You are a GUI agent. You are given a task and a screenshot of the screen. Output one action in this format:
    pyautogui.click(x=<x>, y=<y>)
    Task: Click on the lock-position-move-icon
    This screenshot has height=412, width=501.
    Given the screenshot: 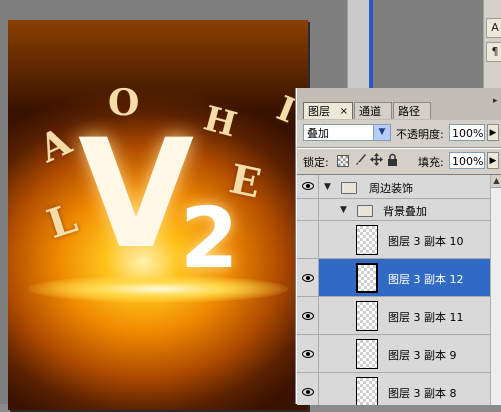 What is the action you would take?
    pyautogui.click(x=376, y=159)
    